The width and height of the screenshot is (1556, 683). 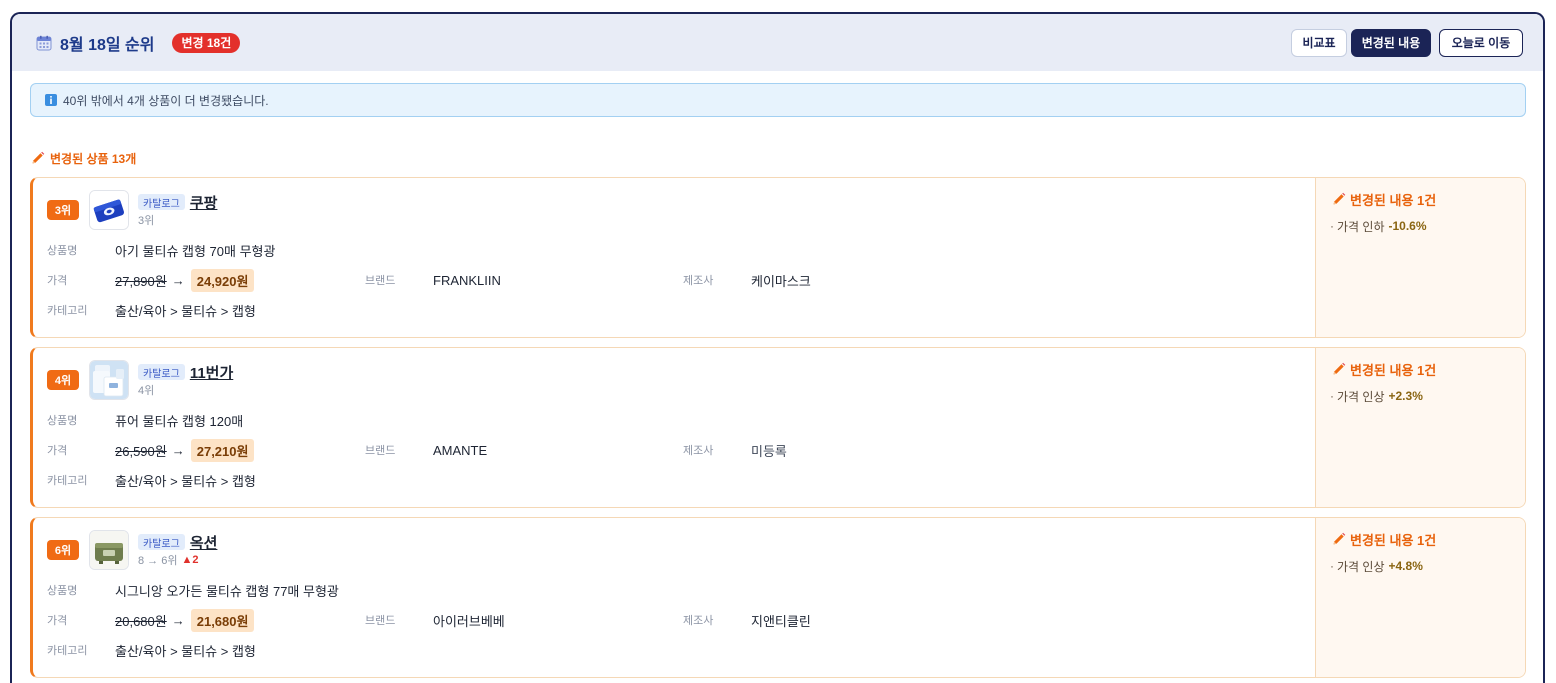 I want to click on changes-panel: 변경된 내용 1건 가격 인상 +2.3%, so click(x=1420, y=427).